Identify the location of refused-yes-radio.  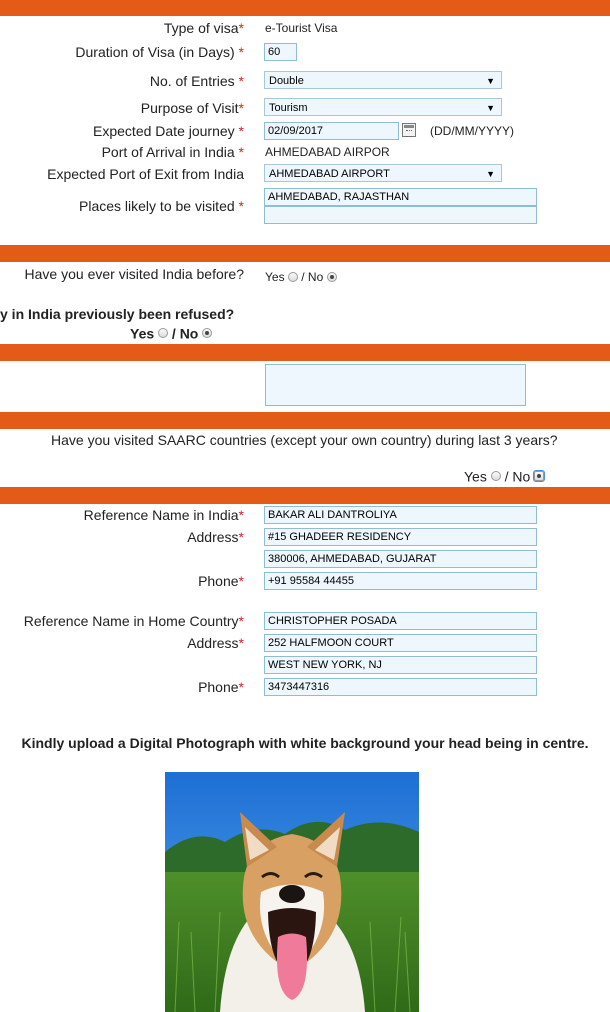
(163, 333).